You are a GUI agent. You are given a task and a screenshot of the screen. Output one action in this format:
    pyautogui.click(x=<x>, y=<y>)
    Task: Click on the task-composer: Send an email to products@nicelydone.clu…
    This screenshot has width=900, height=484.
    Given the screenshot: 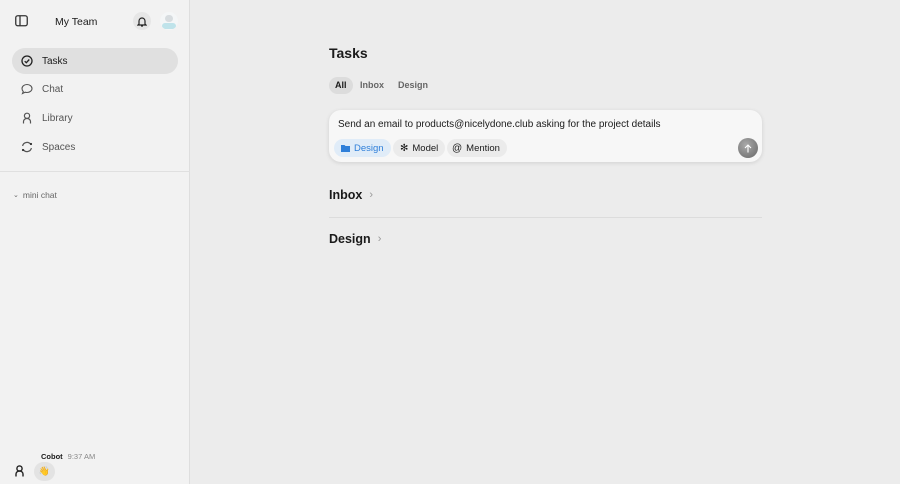 What is the action you would take?
    pyautogui.click(x=545, y=136)
    